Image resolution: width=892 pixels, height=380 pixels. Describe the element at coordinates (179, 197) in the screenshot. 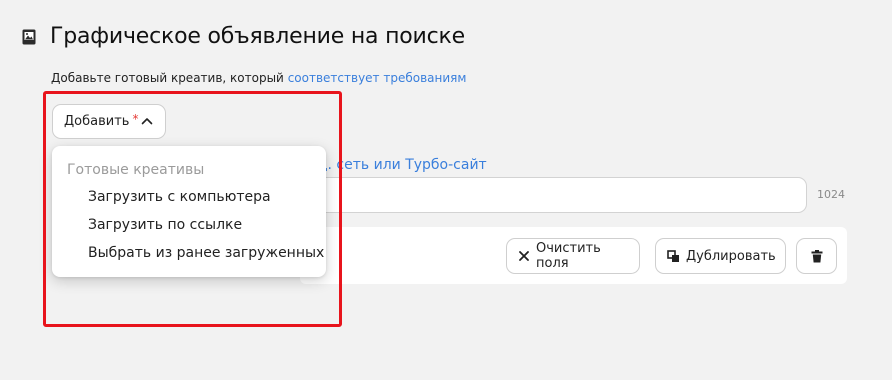

I see `menu-item-upload-from-computer: Загрузить с компьютера` at that location.